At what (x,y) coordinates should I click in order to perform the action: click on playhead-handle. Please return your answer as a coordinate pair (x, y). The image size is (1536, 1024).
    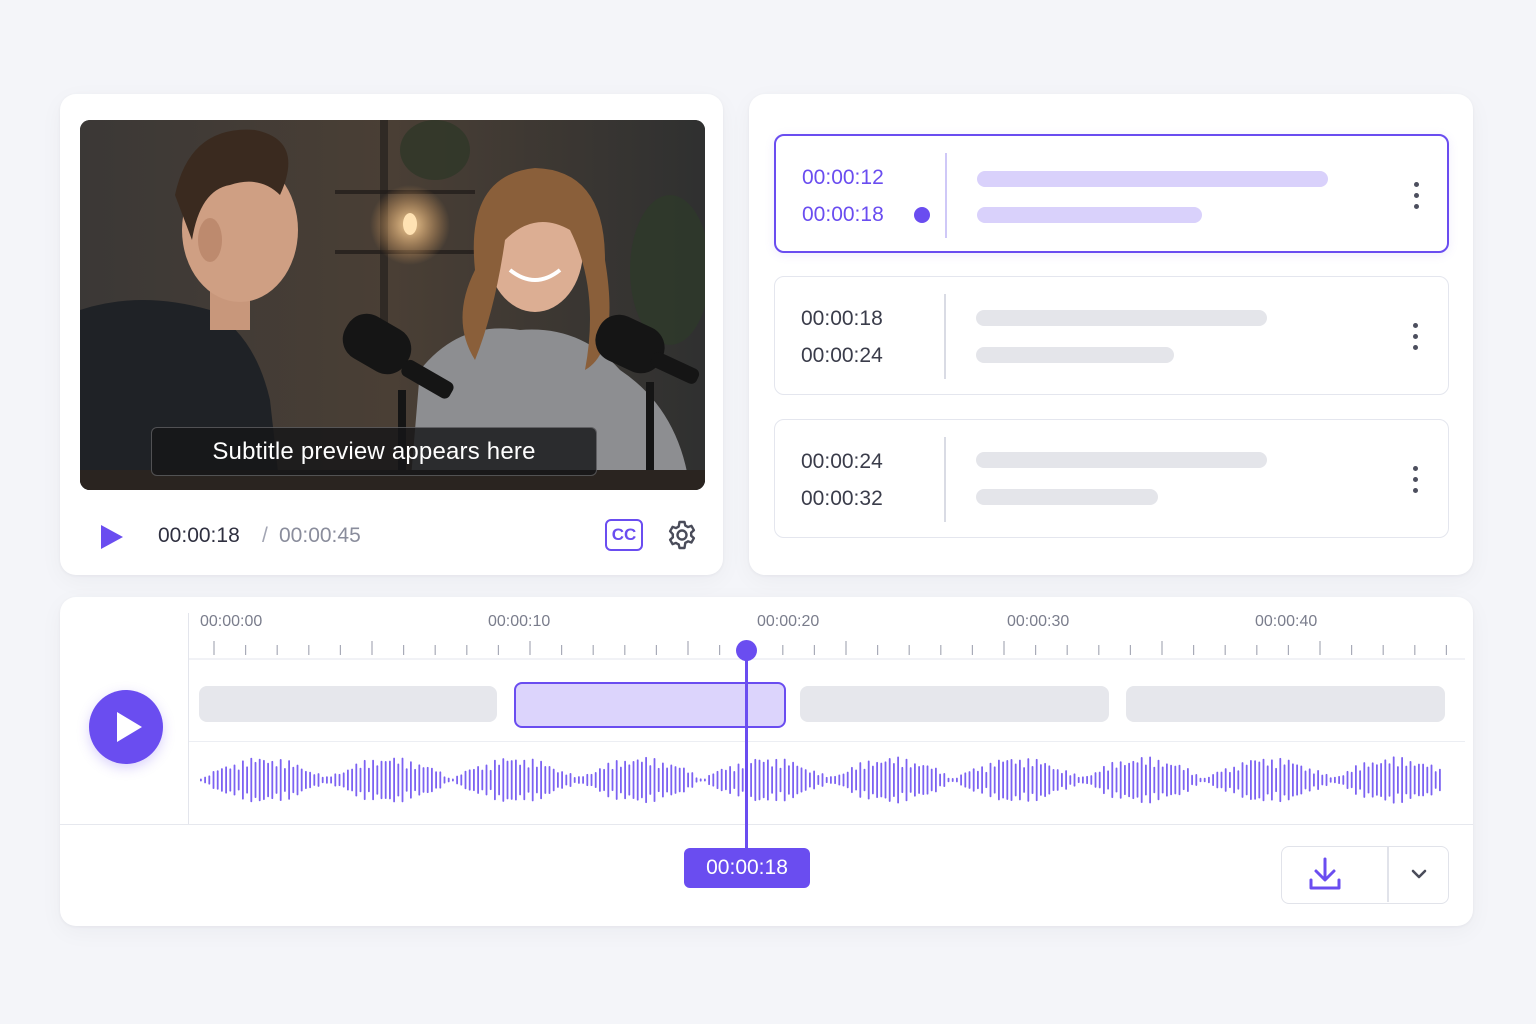
    Looking at the image, I should click on (746, 650).